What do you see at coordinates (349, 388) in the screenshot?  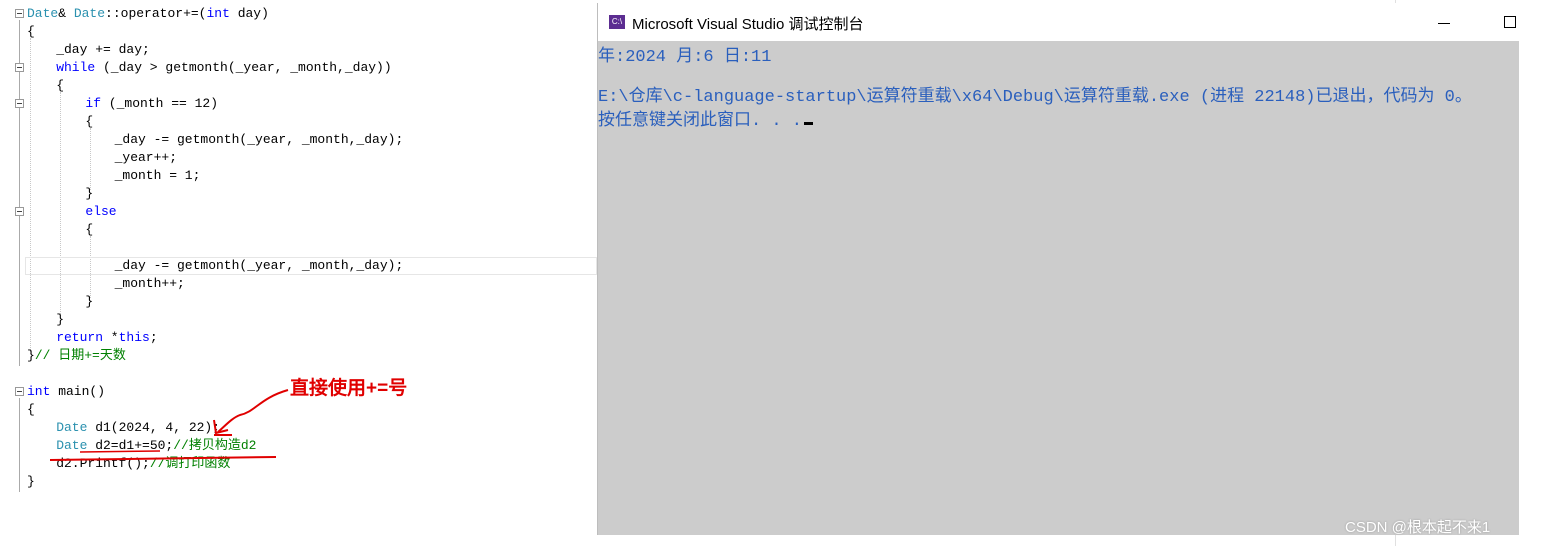 I see `annotation-text: 直接使用+=号` at bounding box center [349, 388].